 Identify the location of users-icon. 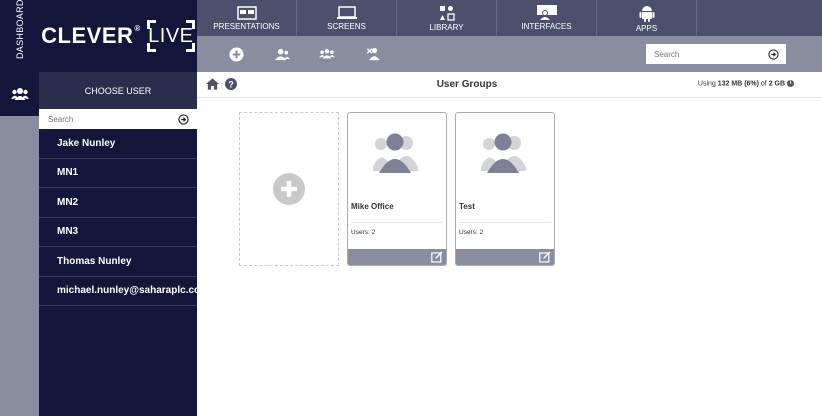
(19, 94).